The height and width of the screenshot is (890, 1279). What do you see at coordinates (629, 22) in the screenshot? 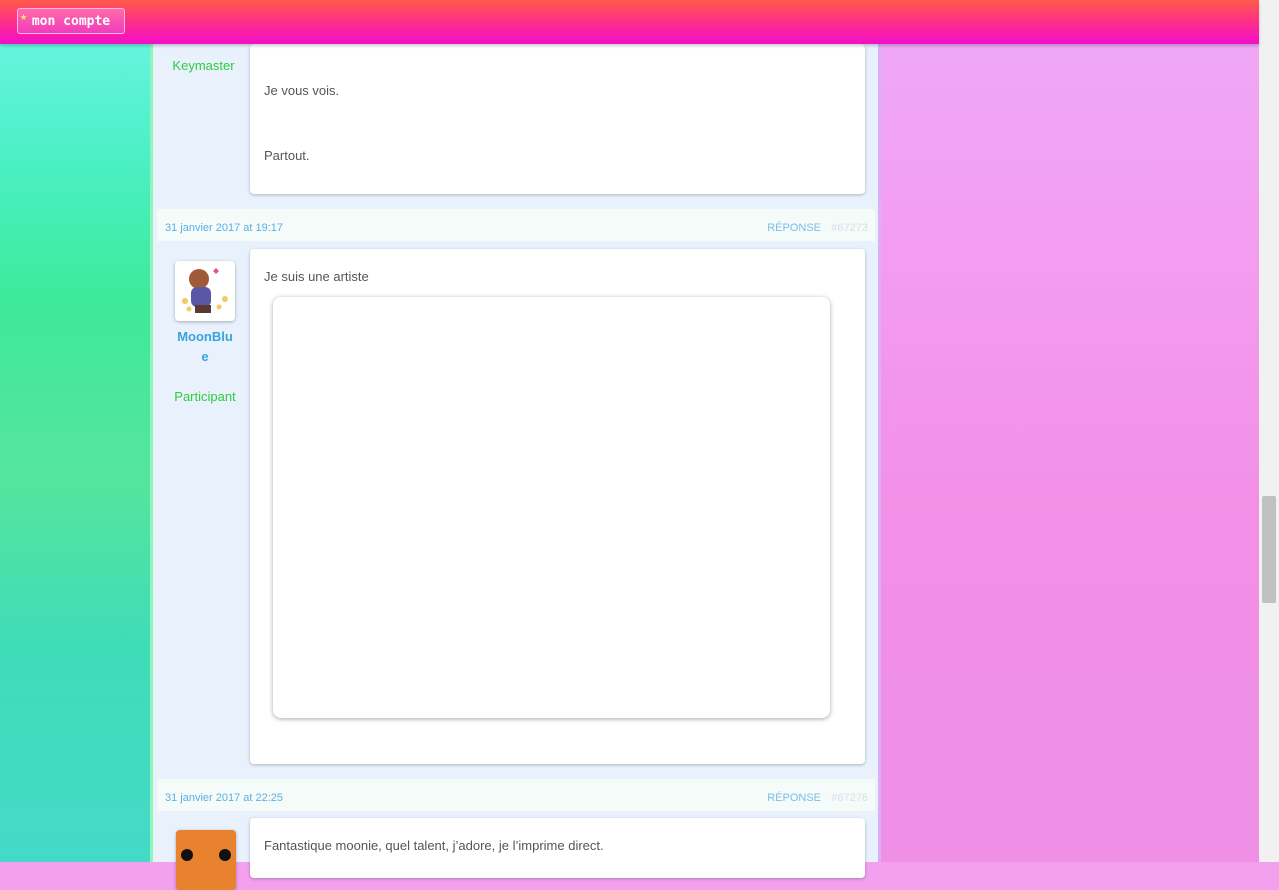
I see `top-bar: ★ mon compte` at bounding box center [629, 22].